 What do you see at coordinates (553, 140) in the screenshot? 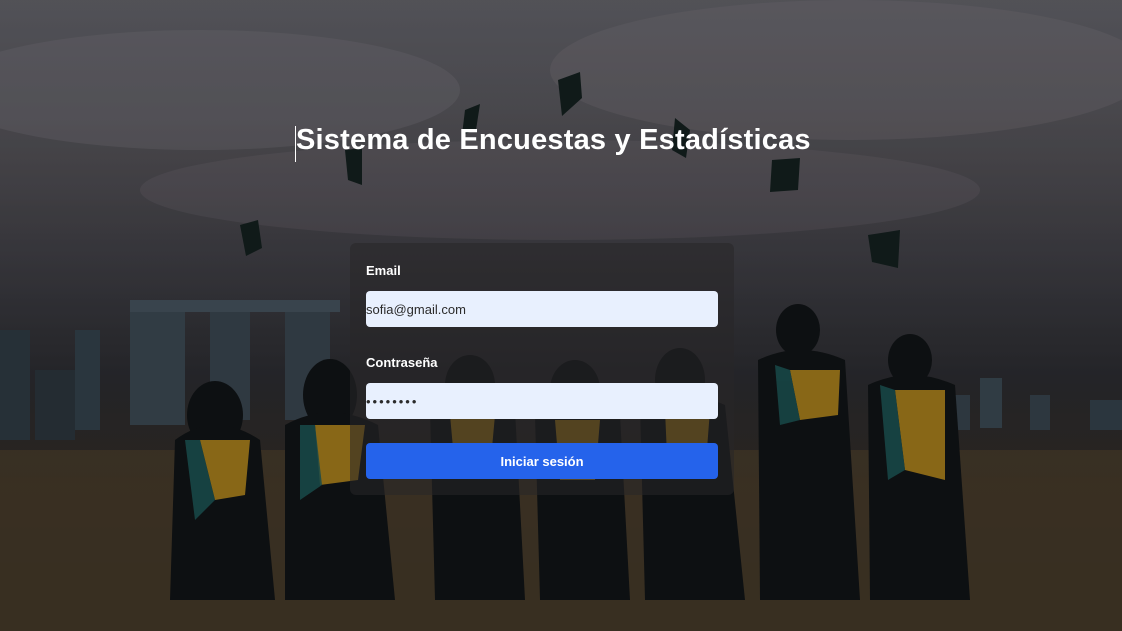
I see `page-title: Sistema de Encuestas y Estadísticas` at bounding box center [553, 140].